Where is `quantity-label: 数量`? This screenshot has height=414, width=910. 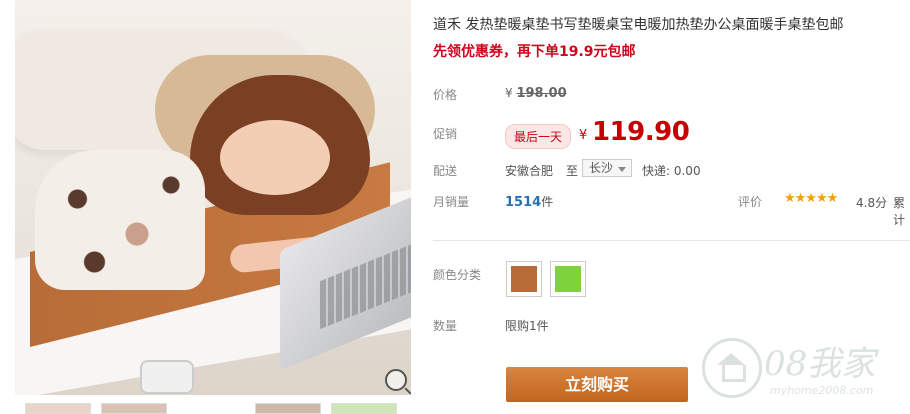 quantity-label: 数量 is located at coordinates (445, 326).